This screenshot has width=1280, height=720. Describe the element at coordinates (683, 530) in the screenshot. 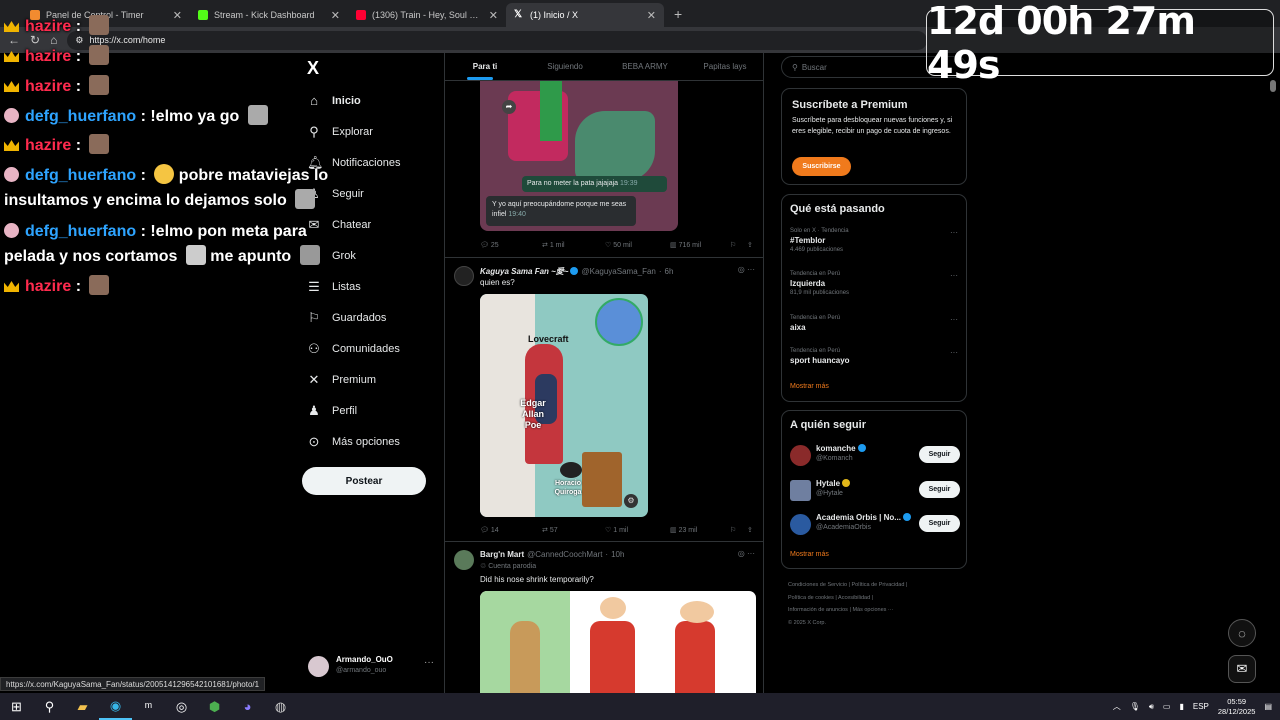

I see `views-button: ▥ 23 mil` at that location.